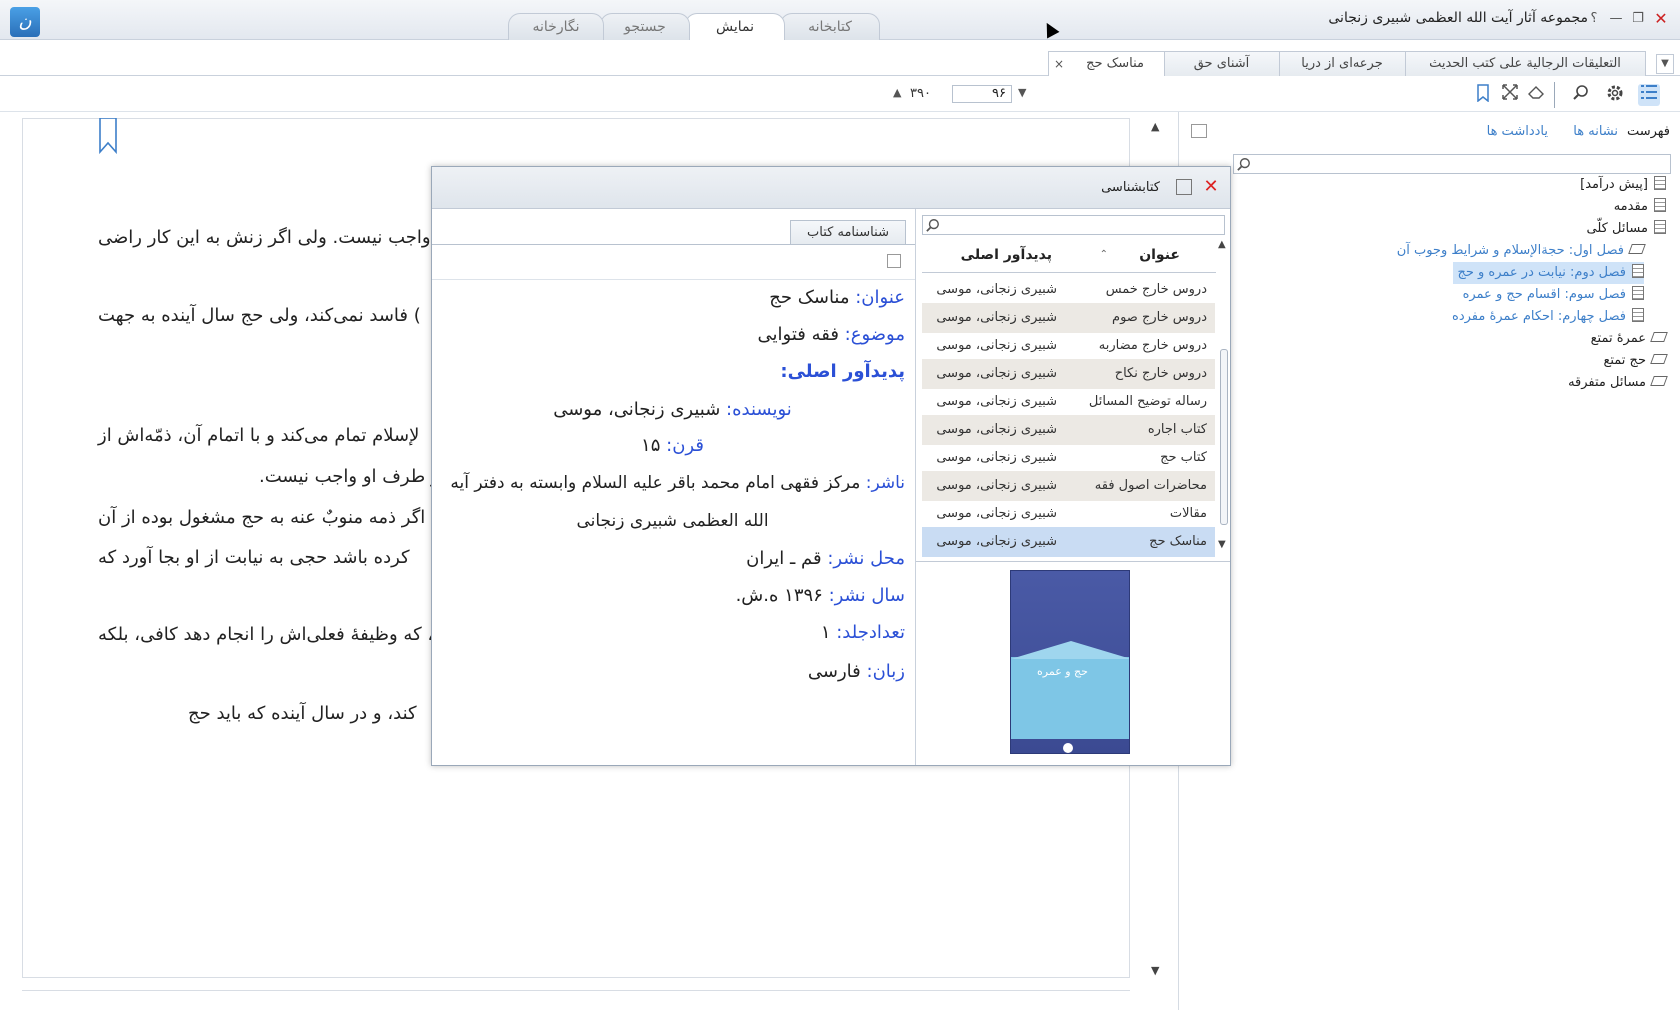 The height and width of the screenshot is (1010, 1680). What do you see at coordinates (1452, 164) in the screenshot?
I see `toc-search-input` at bounding box center [1452, 164].